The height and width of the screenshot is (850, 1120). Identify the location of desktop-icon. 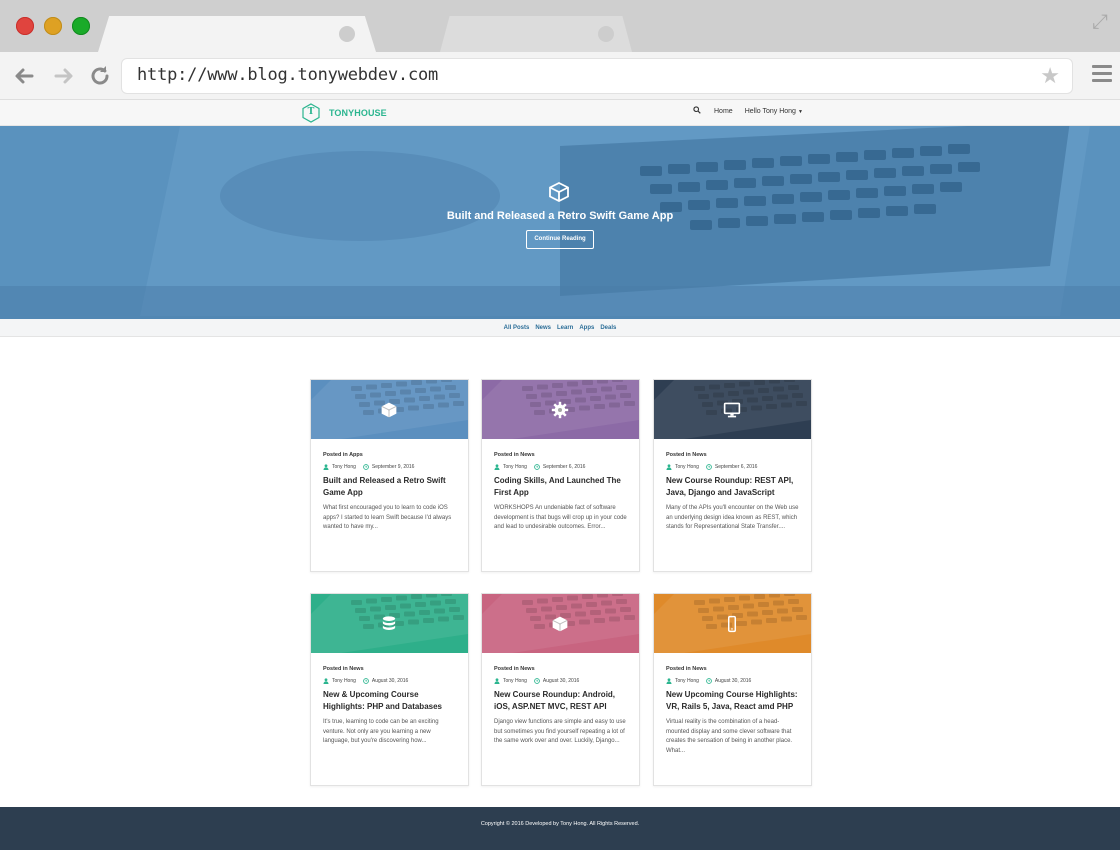
(732, 410).